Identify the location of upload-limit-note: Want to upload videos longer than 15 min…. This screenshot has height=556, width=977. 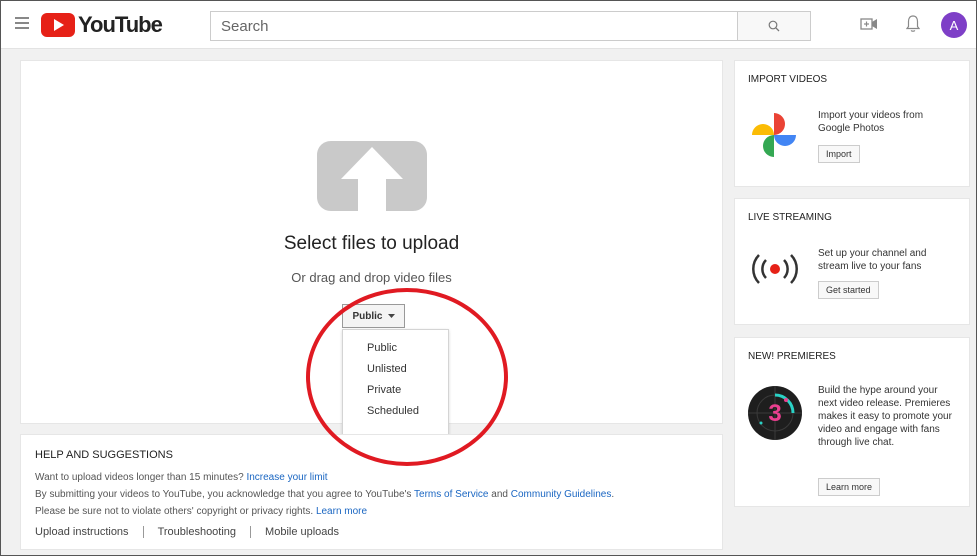
(378, 477).